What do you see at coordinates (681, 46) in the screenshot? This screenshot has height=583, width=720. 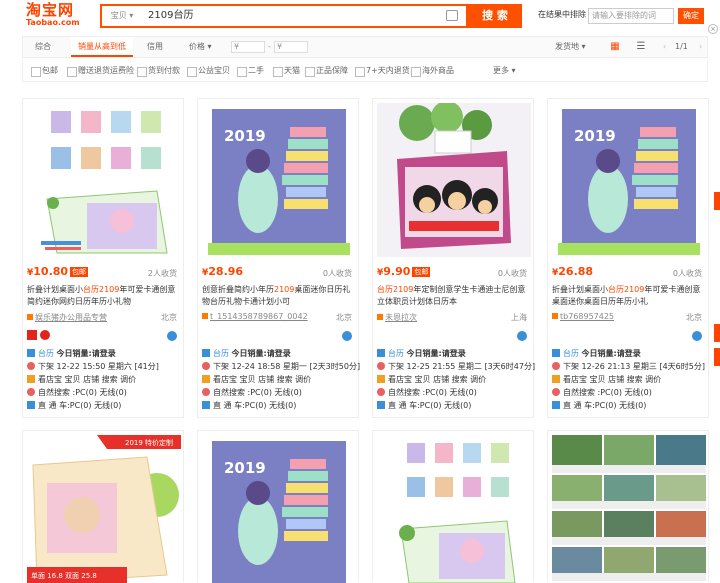 I see `page-indicator: 1/1` at bounding box center [681, 46].